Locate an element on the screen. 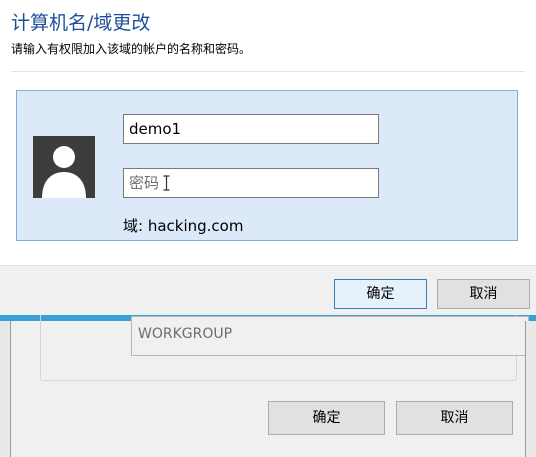 The width and height of the screenshot is (536, 457). password-placeholder: 密码 is located at coordinates (144, 183).